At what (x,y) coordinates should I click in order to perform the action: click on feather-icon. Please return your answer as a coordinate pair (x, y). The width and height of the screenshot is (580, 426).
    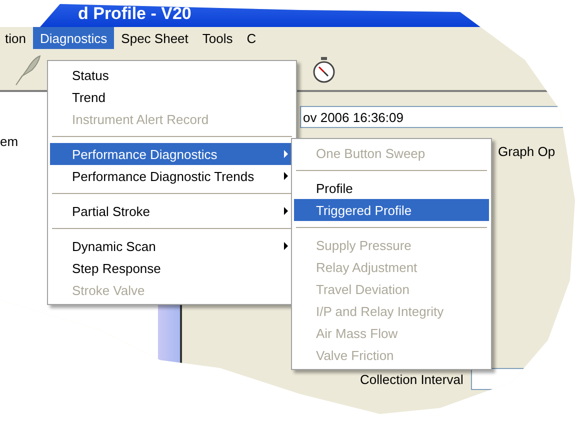
    Looking at the image, I should click on (28, 70).